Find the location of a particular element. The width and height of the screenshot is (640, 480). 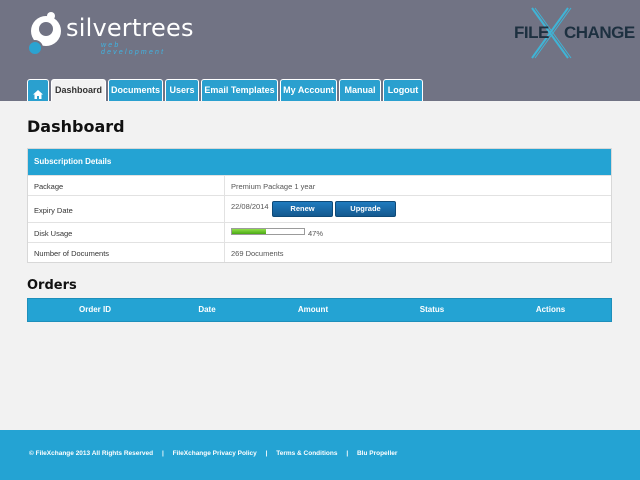

blu-propeller-link: Blu Propeller is located at coordinates (377, 453).